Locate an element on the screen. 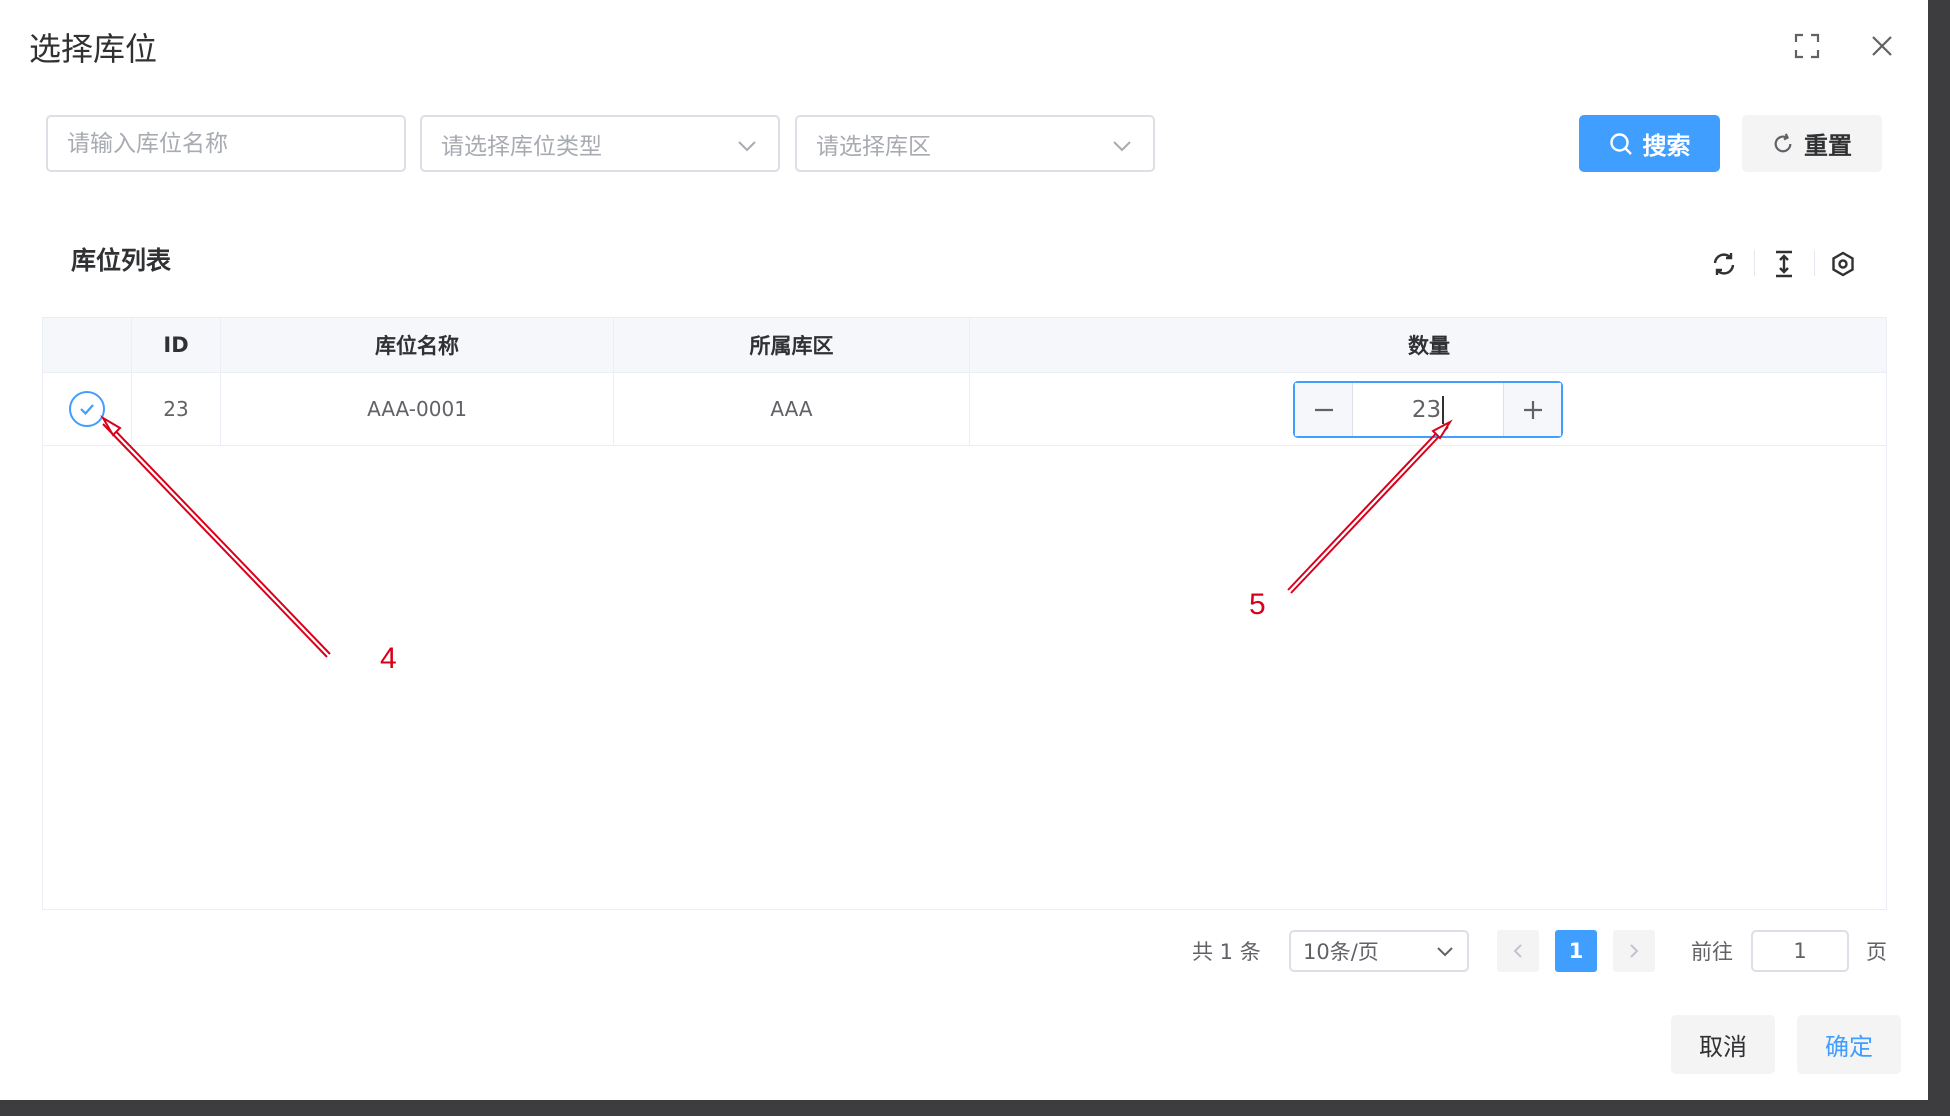 The image size is (1950, 1116). text-cursor is located at coordinates (1443, 409).